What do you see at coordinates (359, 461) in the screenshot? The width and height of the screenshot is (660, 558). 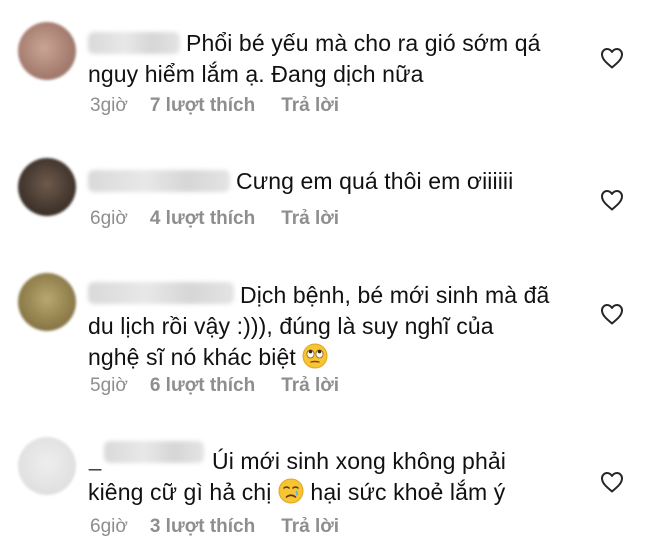 I see `comment-text-line: Úi mới sinh xong không phải` at bounding box center [359, 461].